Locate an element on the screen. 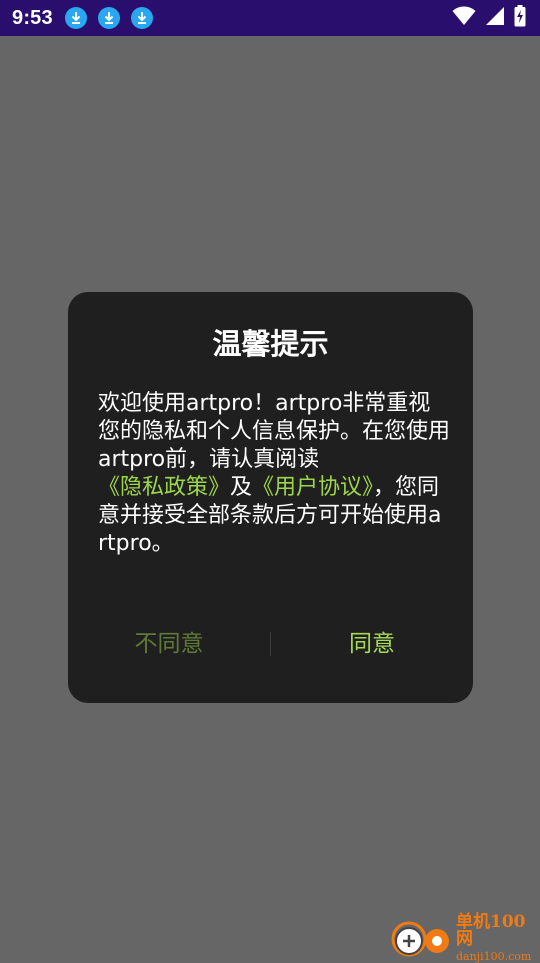 This screenshot has width=540, height=963. watermark-cn: 单机100网 is located at coordinates (491, 930).